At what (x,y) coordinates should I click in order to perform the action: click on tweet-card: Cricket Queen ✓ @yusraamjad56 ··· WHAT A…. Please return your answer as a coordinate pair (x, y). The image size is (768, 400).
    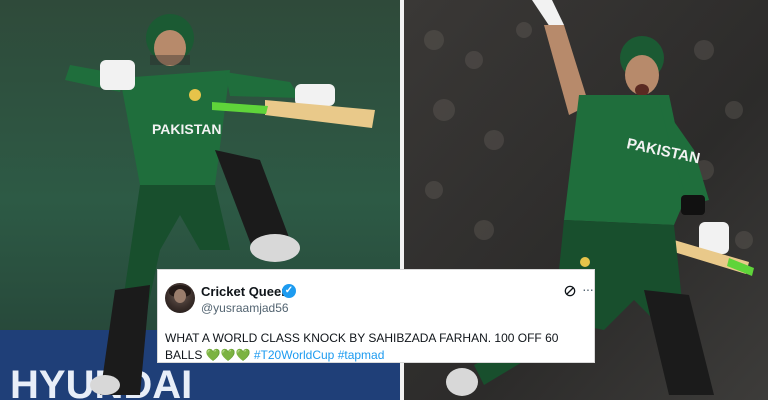
    Looking at the image, I should click on (376, 316).